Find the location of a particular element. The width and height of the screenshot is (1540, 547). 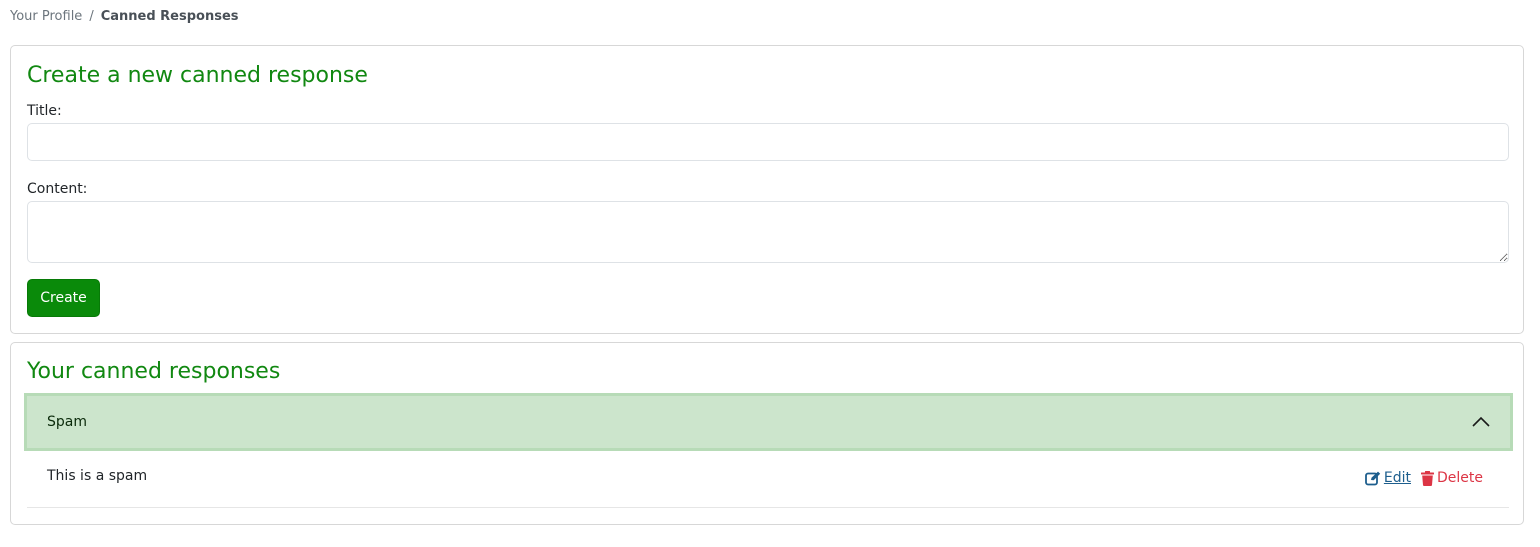

title-label: Title: is located at coordinates (44, 111).